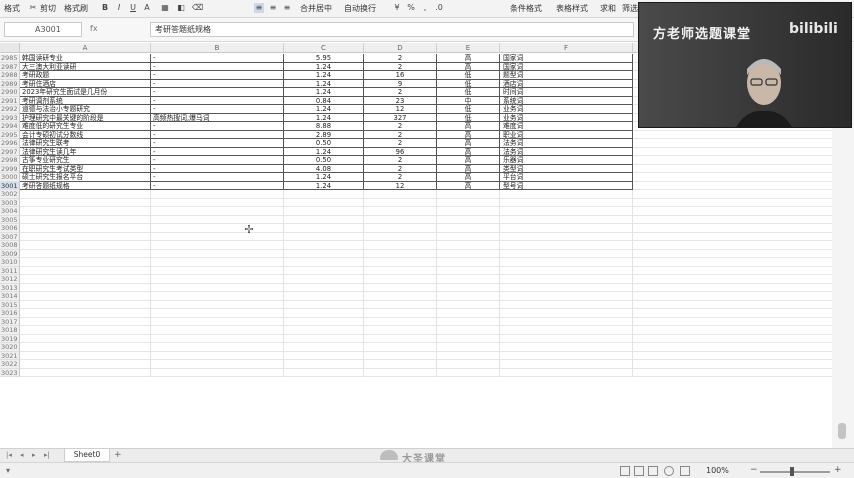 Image resolution: width=854 pixels, height=478 pixels. I want to click on cell-count: 23, so click(400, 100).